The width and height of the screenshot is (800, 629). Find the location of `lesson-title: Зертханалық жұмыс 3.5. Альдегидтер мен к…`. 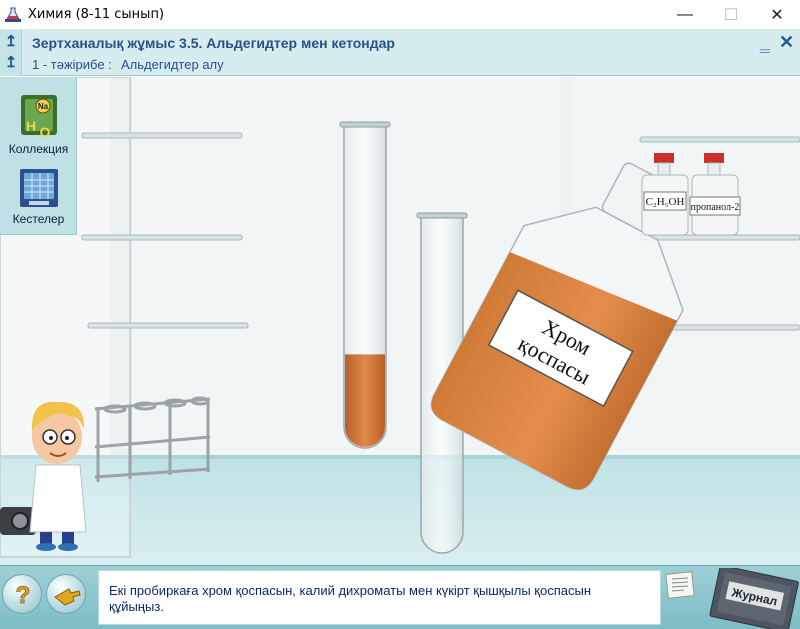

lesson-title: Зертханалық жұмыс 3.5. Альдегидтер мен к… is located at coordinates (213, 43).